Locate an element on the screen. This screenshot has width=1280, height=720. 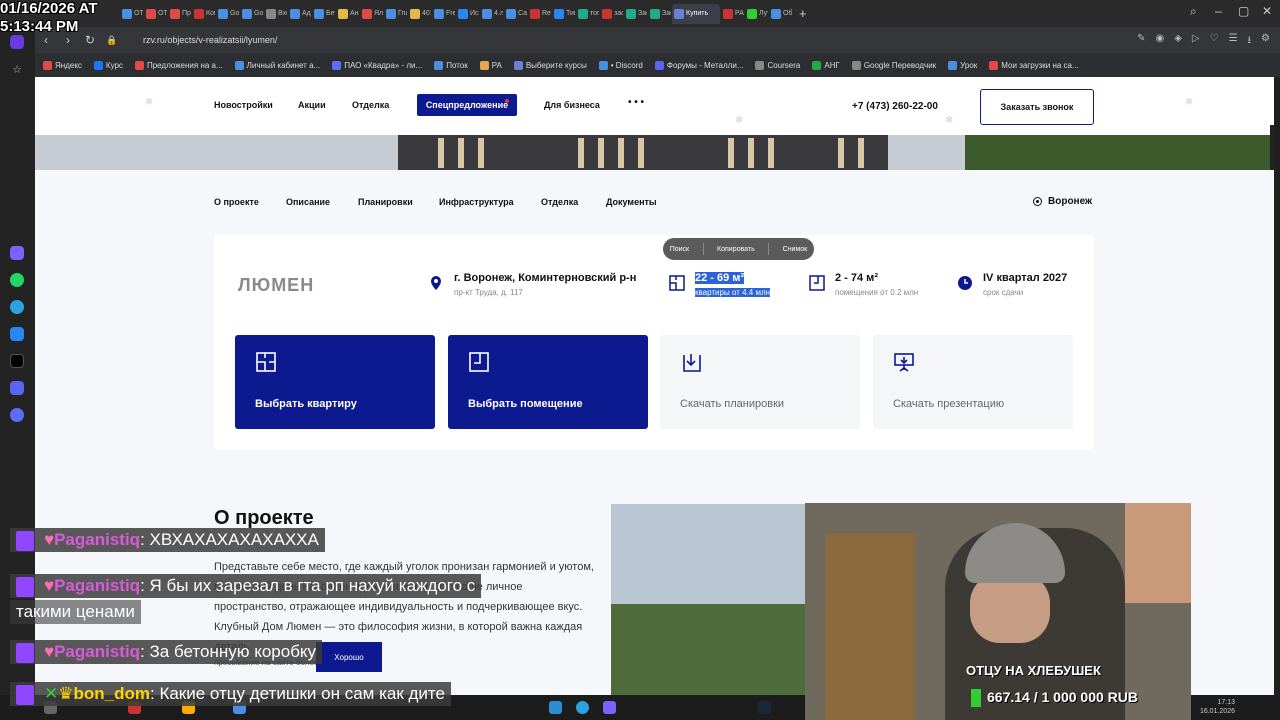
completion-date: IV квартал 2027 is located at coordinates (1025, 278).